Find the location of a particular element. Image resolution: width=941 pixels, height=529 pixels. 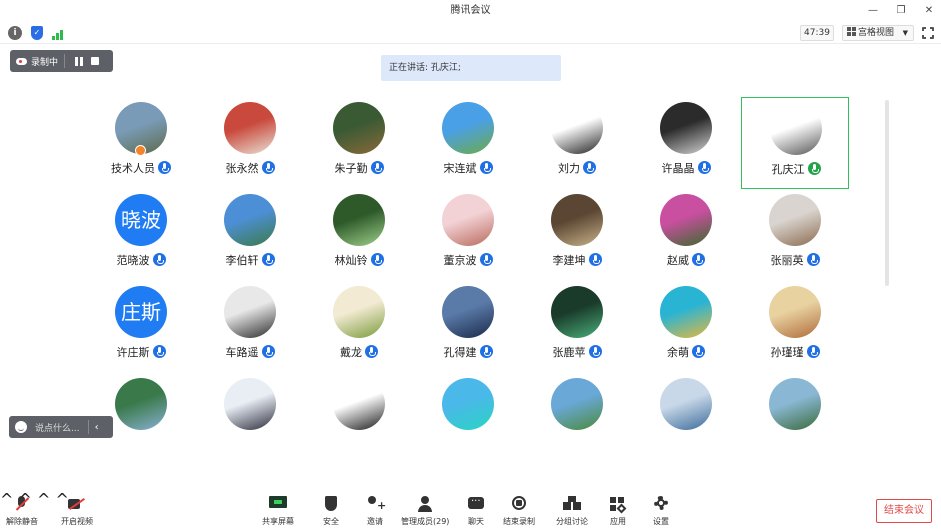

signal-icon is located at coordinates (59, 33).